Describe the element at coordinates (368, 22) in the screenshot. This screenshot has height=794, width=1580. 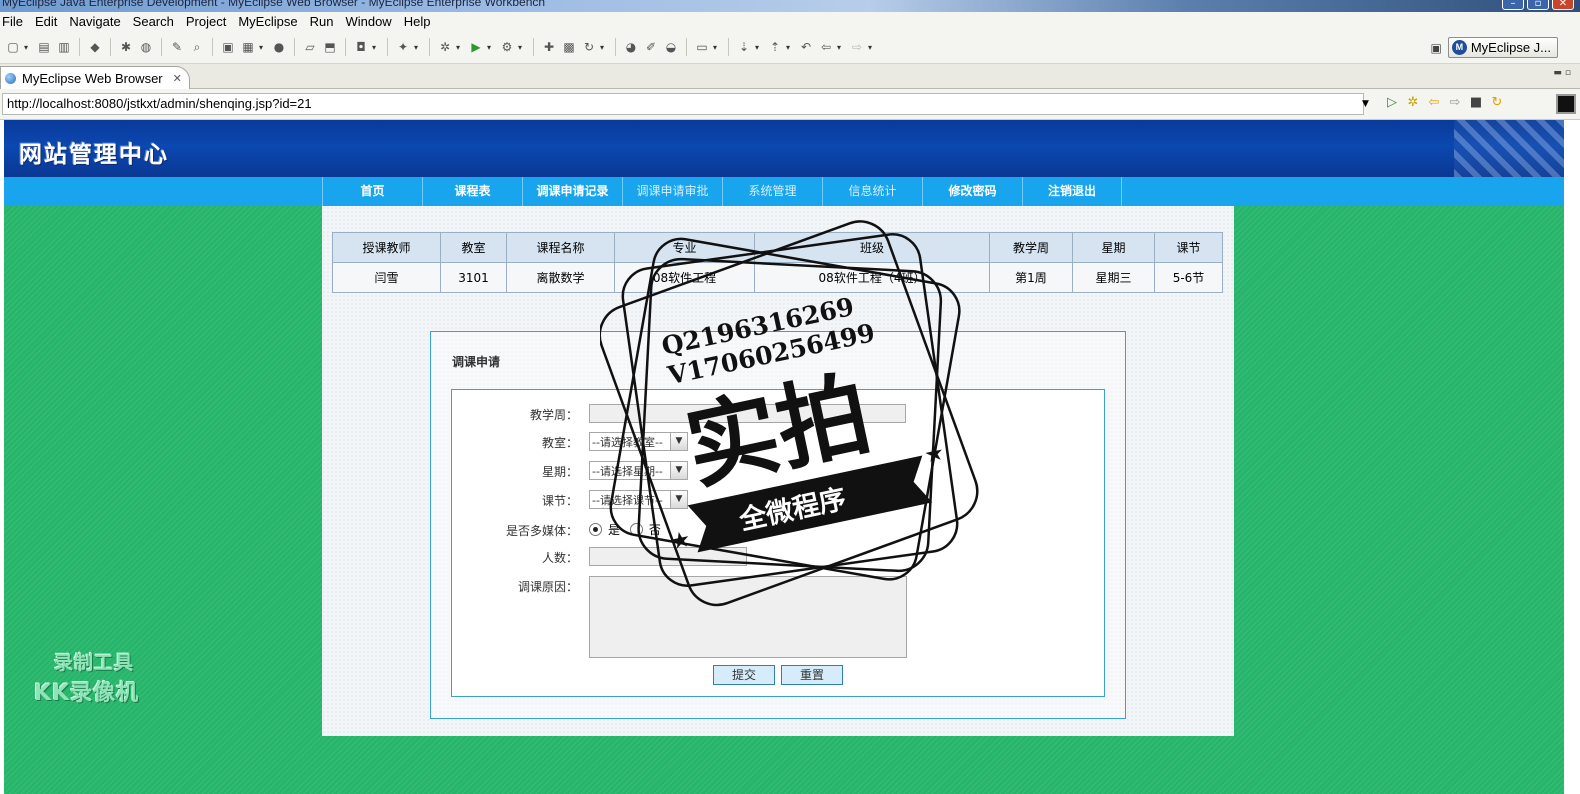
I see `menu-window: Window` at that location.